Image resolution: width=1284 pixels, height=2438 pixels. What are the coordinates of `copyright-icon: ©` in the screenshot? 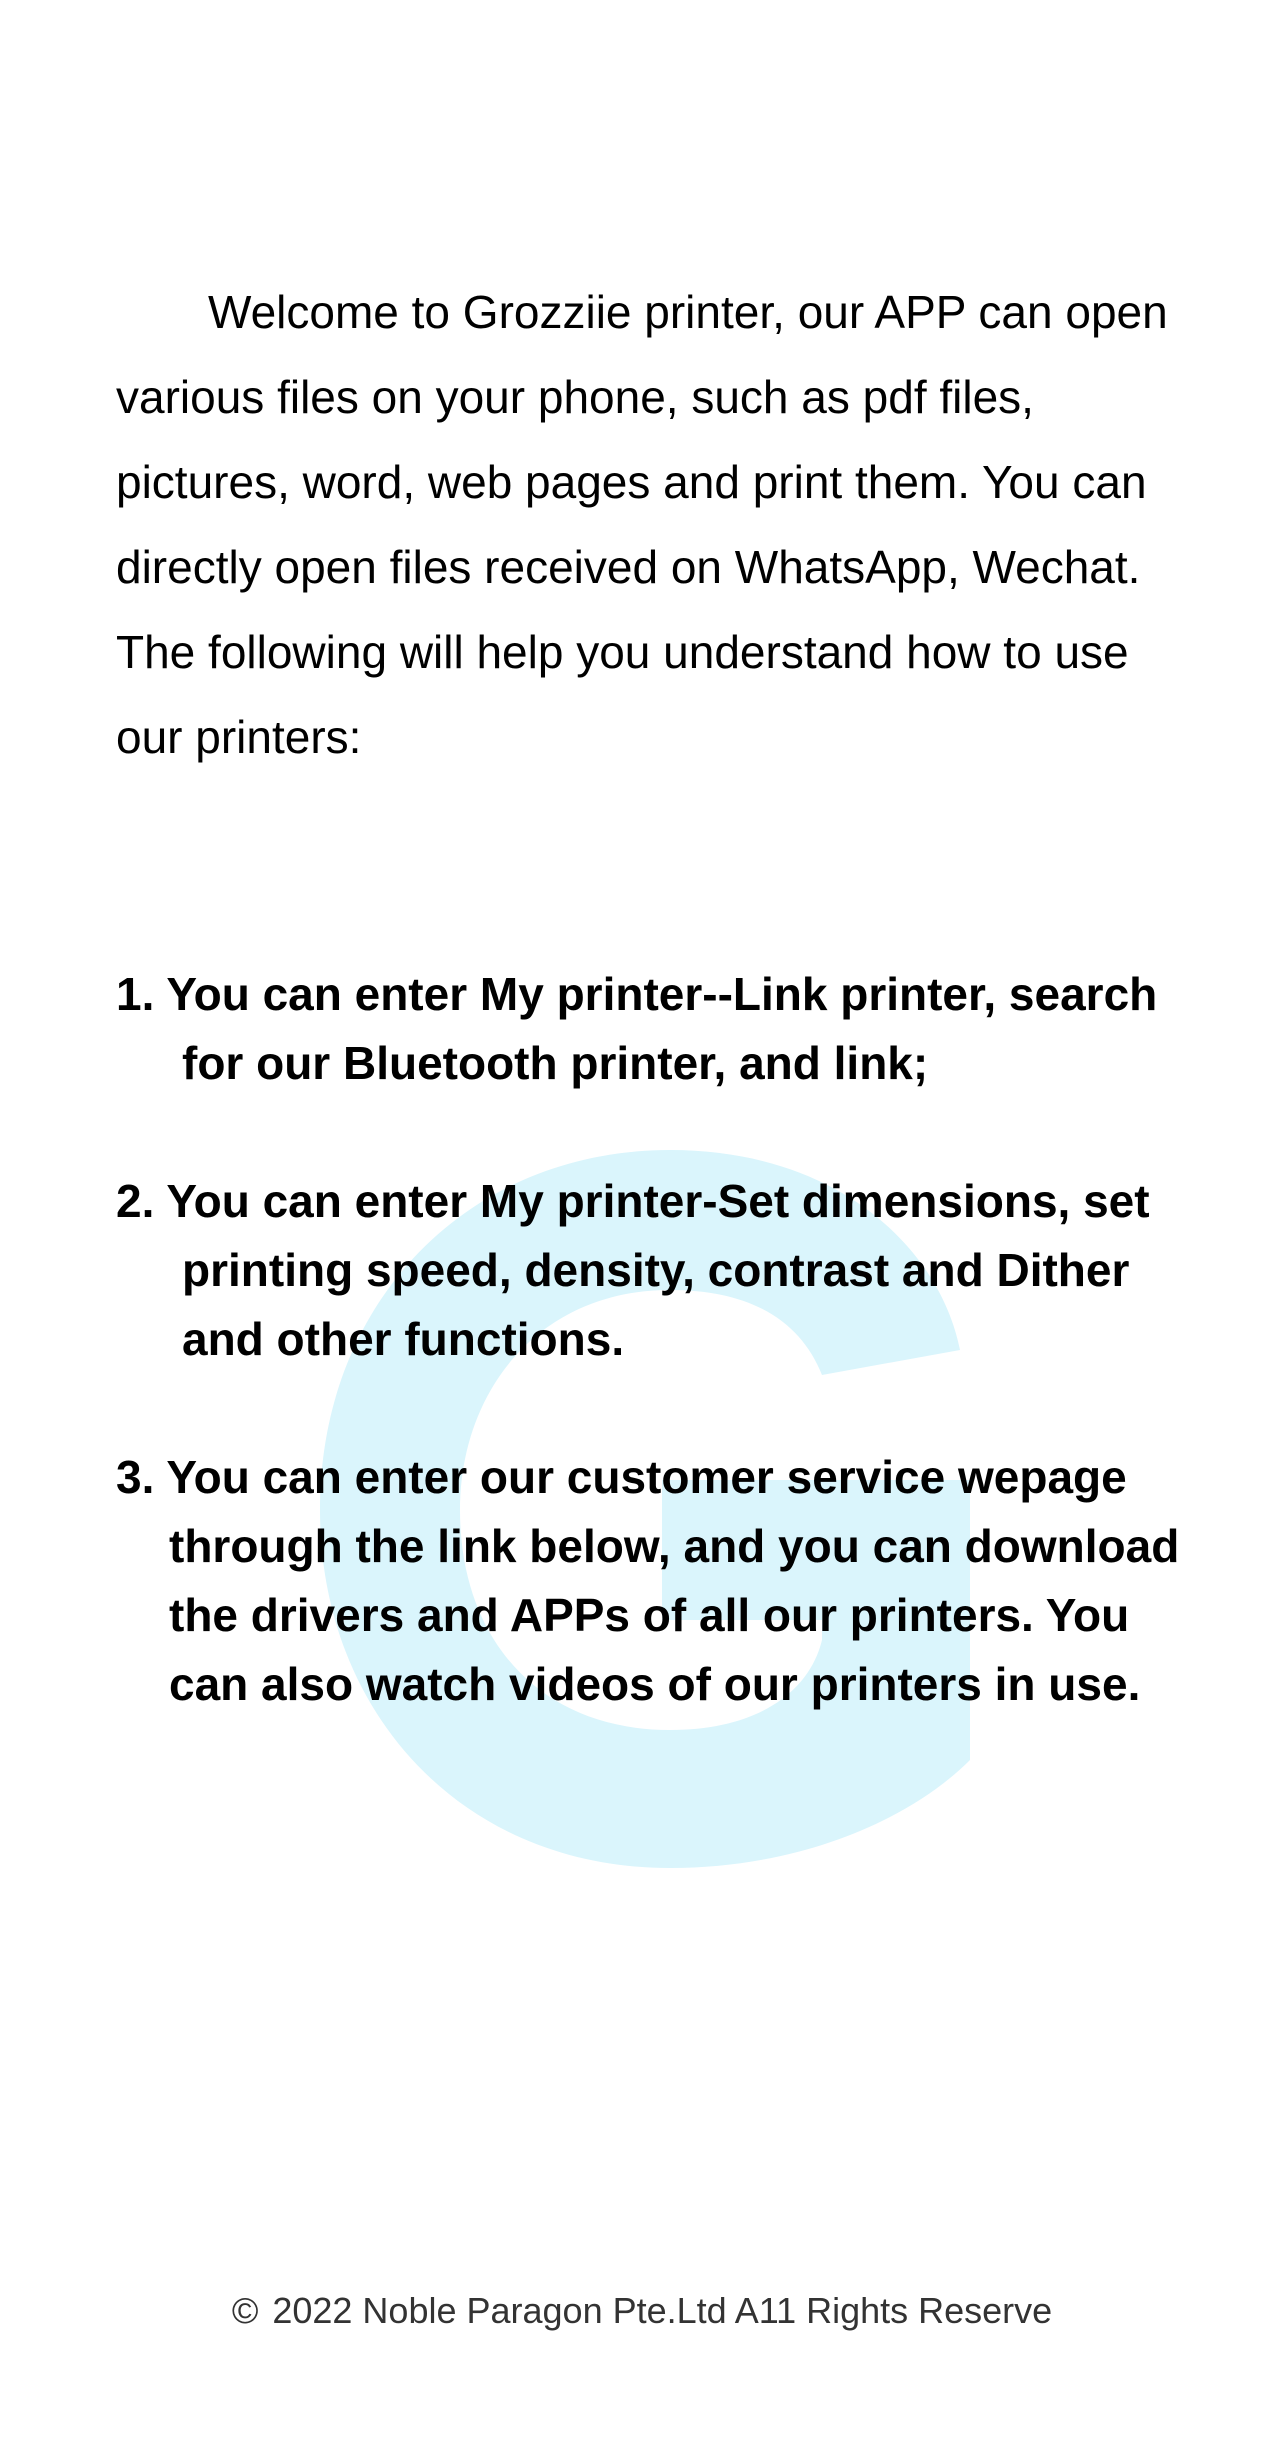 It's located at (245, 2310).